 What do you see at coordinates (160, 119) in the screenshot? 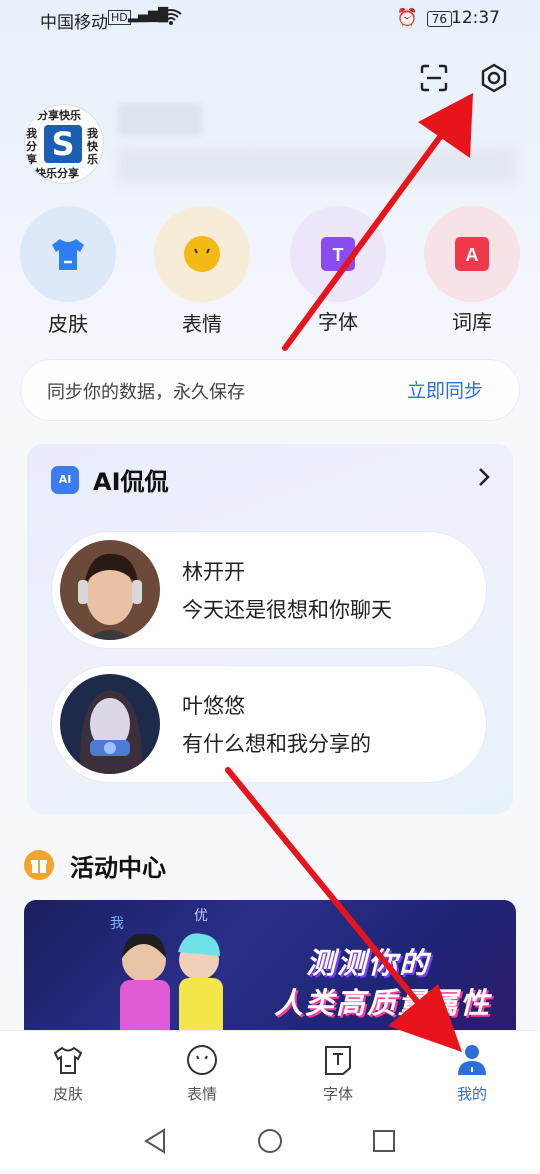
I see `username-blurred` at bounding box center [160, 119].